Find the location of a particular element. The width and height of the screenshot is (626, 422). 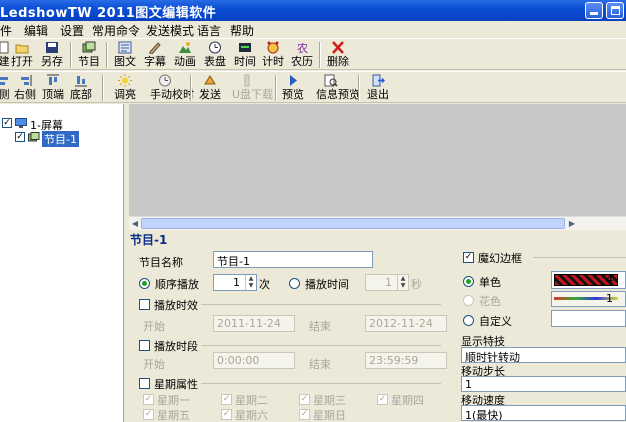

period-end-field: 23:59:59 is located at coordinates (406, 360).